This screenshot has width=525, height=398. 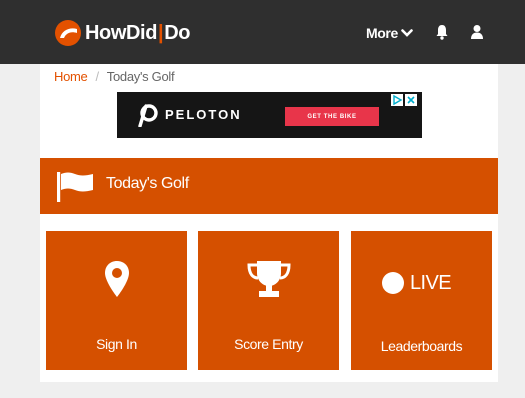 I want to click on breadcrumb-current: Today's Golf, so click(x=140, y=76).